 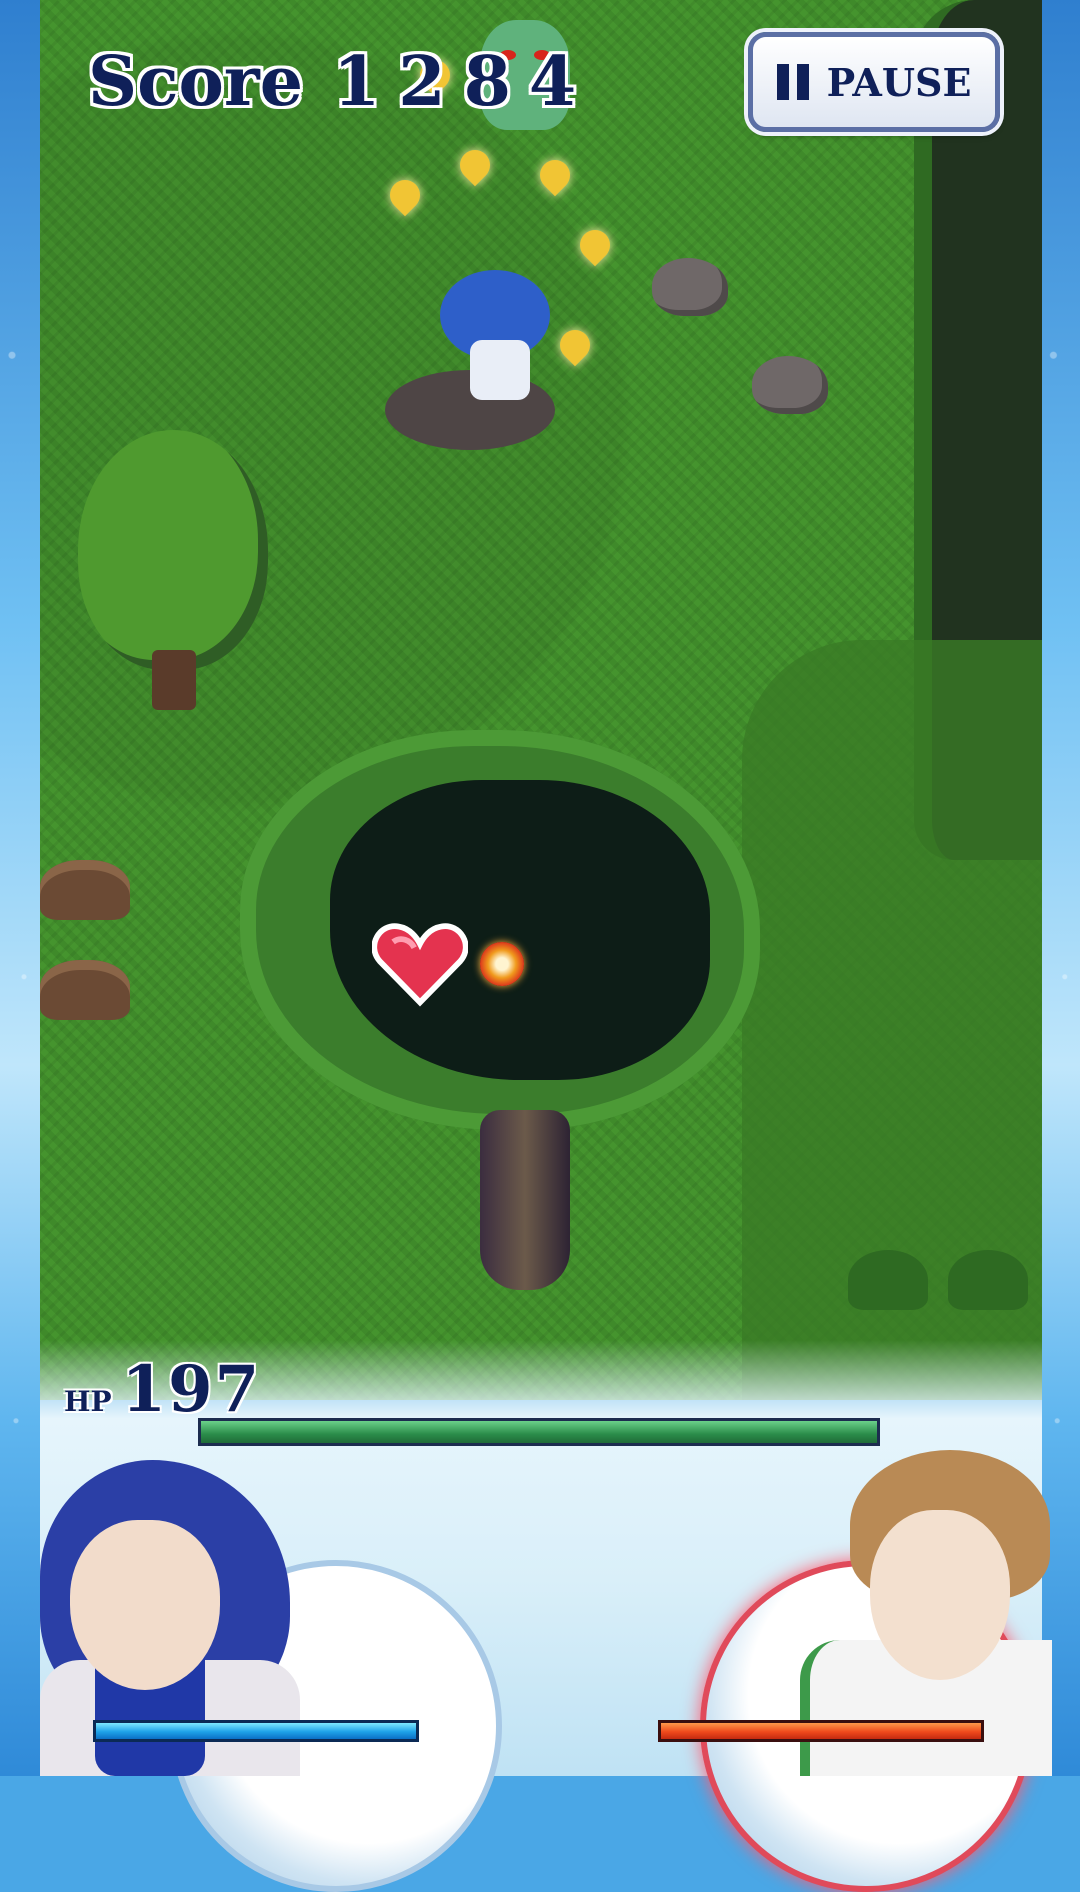 What do you see at coordinates (500, 370) in the screenshot?
I see `player-body` at bounding box center [500, 370].